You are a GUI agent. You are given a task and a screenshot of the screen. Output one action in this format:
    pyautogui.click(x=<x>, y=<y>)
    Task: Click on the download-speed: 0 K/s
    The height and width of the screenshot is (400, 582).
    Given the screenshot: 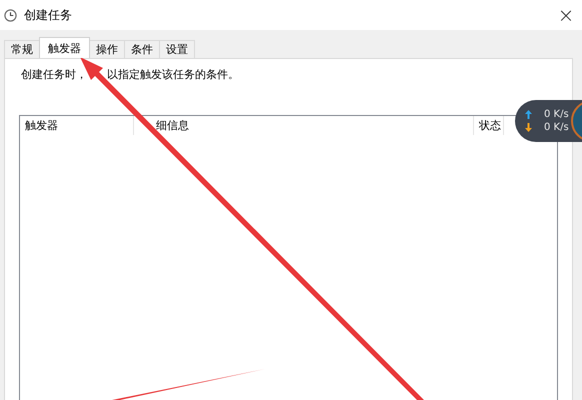 What is the action you would take?
    pyautogui.click(x=556, y=127)
    